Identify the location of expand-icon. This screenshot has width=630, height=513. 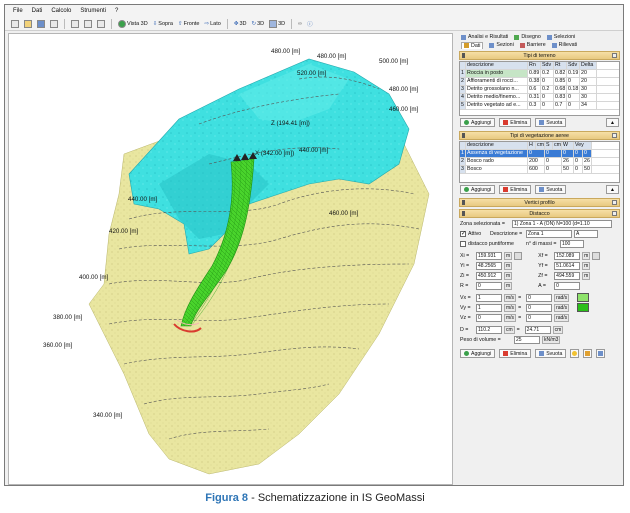
(614, 202).